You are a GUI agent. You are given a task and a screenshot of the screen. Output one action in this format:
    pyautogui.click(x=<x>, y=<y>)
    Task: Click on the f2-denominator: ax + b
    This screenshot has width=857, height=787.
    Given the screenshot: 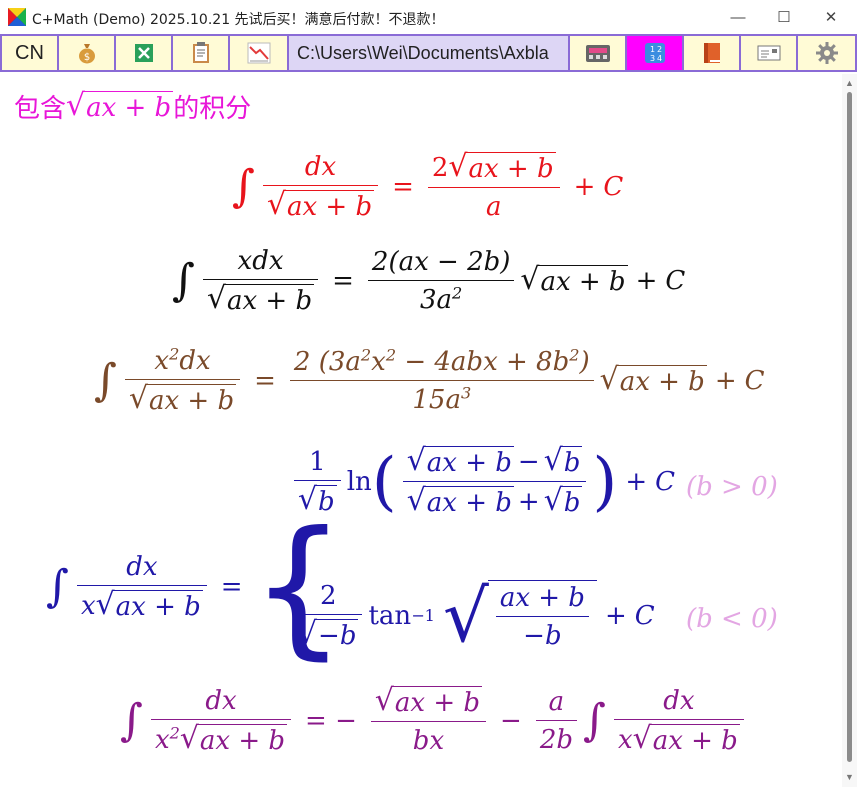 What is the action you would take?
    pyautogui.click(x=269, y=300)
    